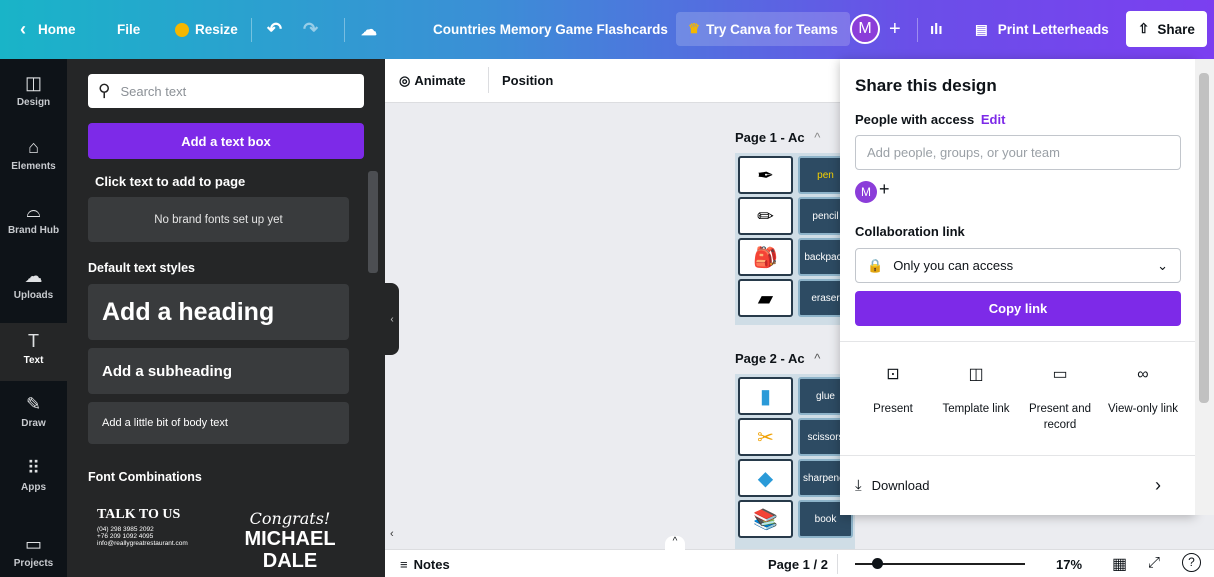  What do you see at coordinates (48, 29) in the screenshot?
I see `home-button: ‹ Home` at bounding box center [48, 29].